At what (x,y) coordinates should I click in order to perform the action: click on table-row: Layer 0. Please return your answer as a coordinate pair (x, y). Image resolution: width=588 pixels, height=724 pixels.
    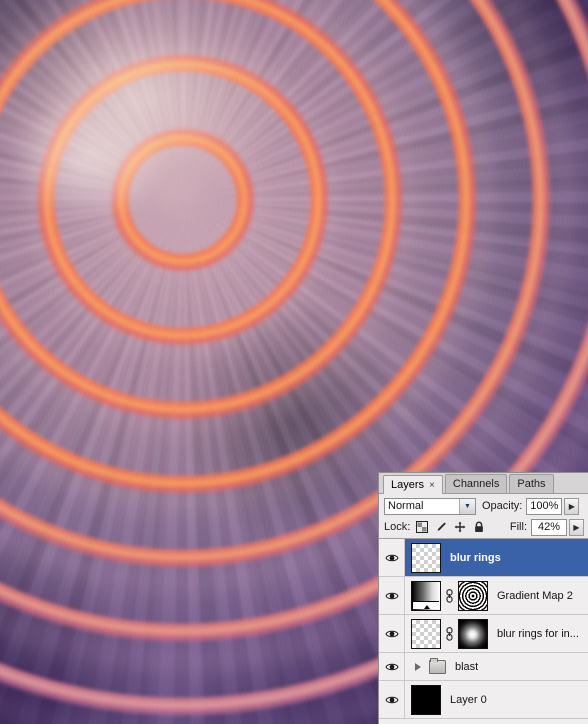
    Looking at the image, I should click on (483, 700).